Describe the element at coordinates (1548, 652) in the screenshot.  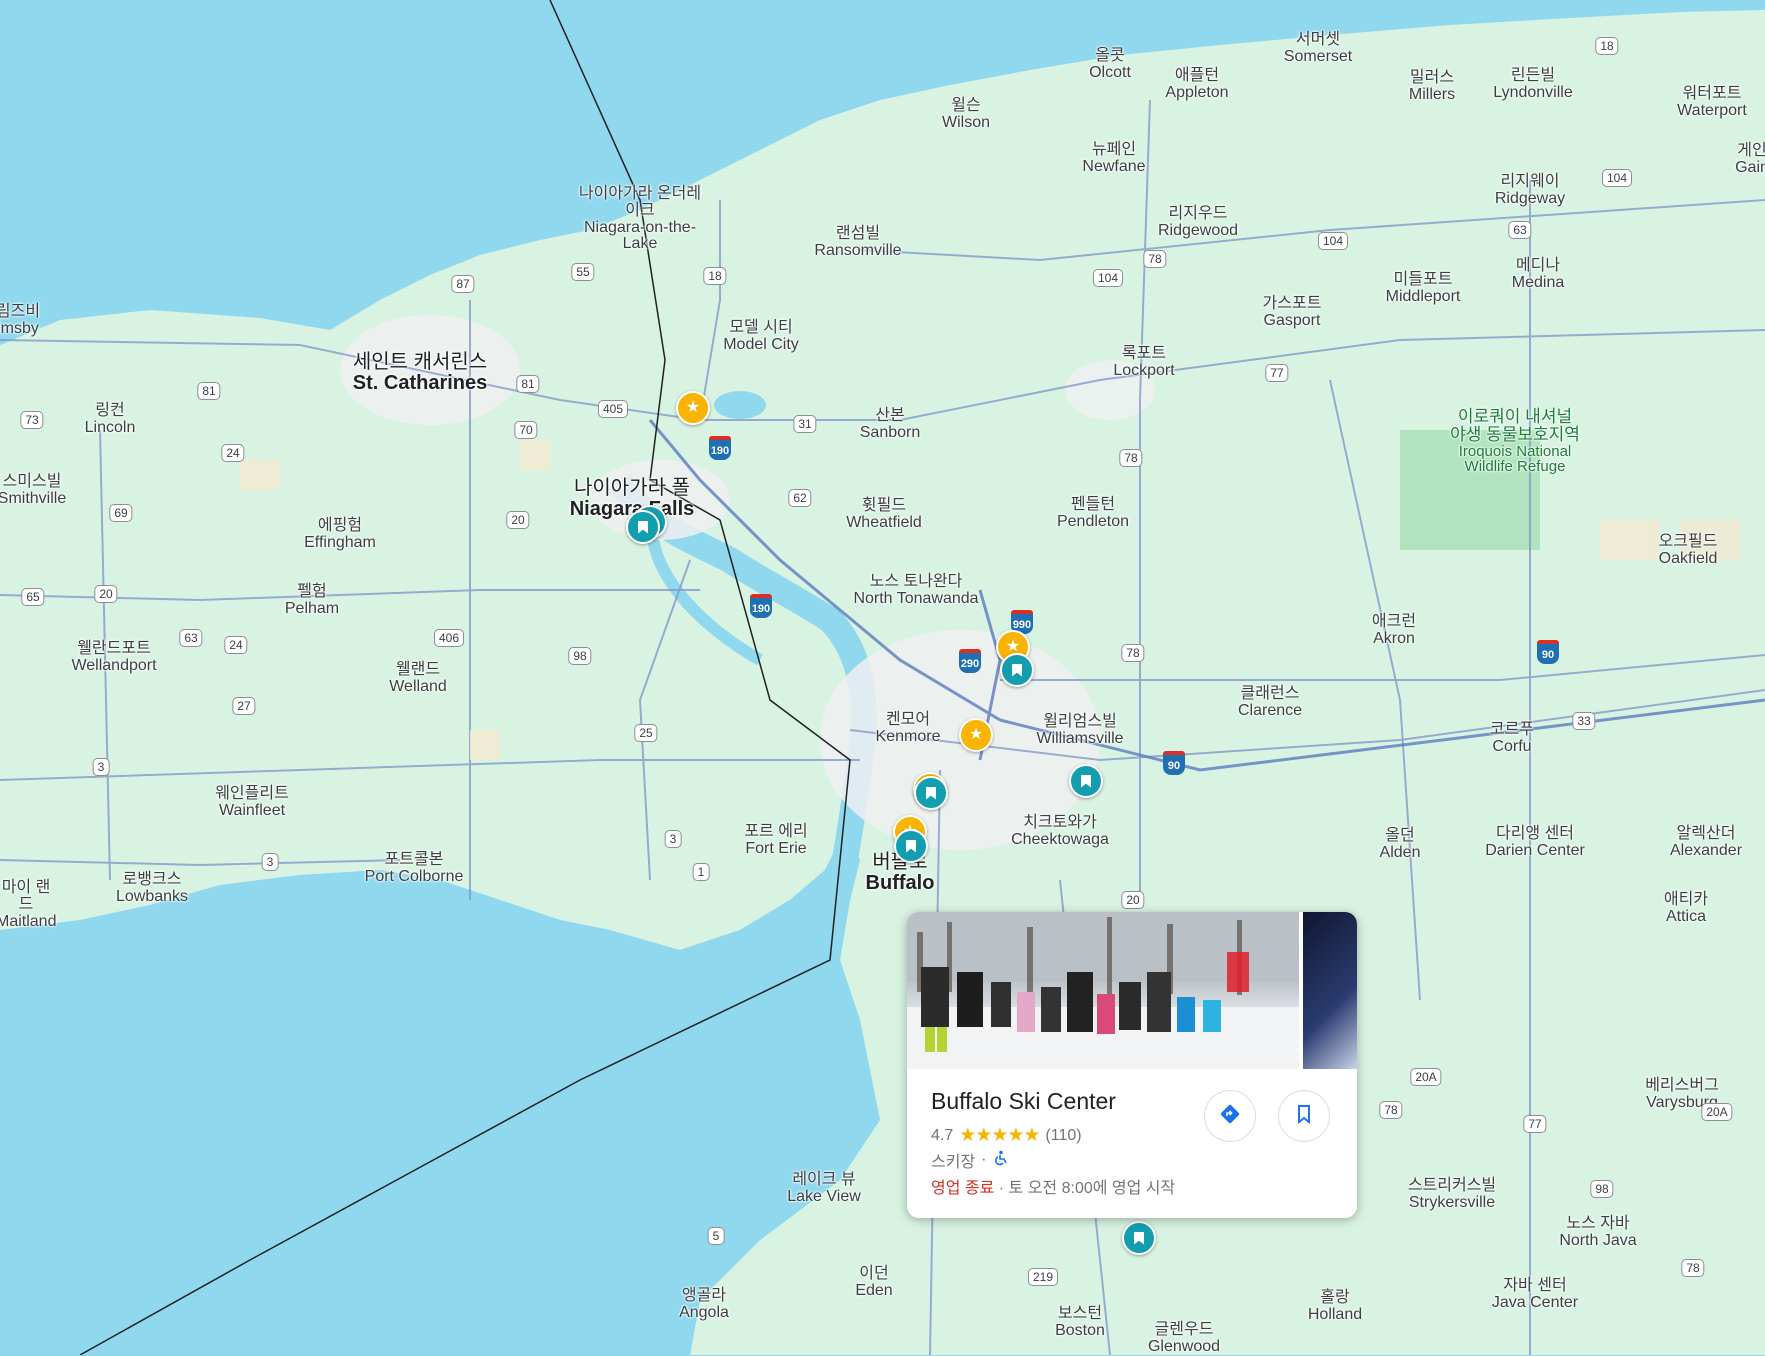
I see `interstate-shield: 90` at that location.